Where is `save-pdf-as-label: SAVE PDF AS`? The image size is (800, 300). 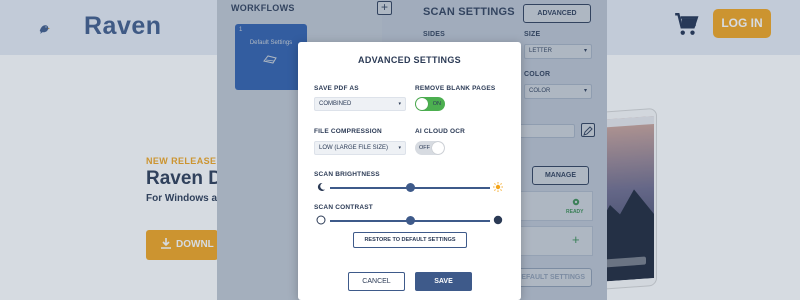 save-pdf-as-label: SAVE PDF AS is located at coordinates (336, 88).